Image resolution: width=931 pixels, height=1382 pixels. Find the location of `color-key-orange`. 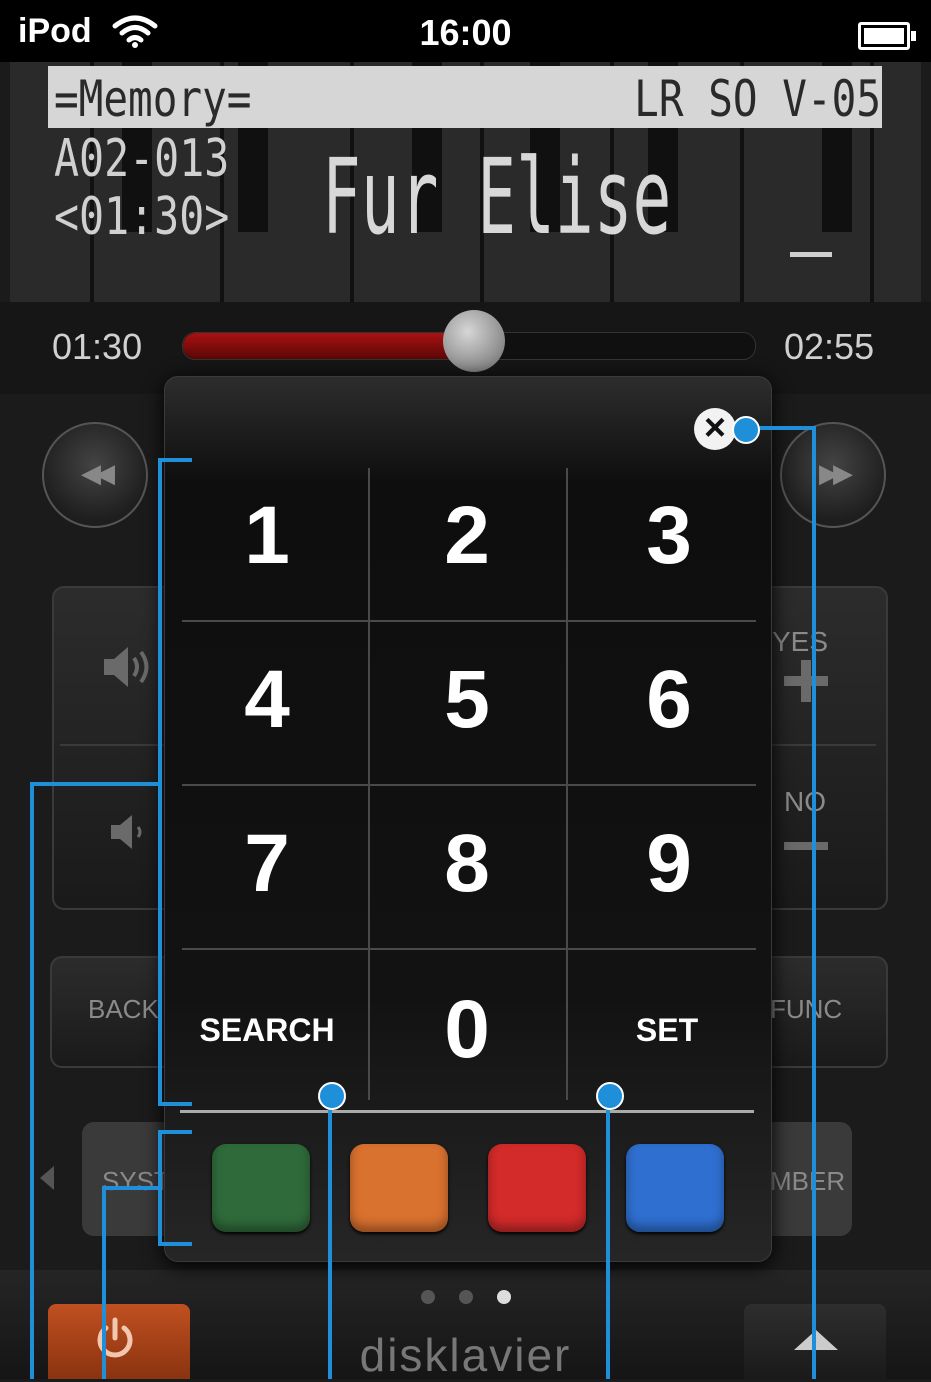

color-key-orange is located at coordinates (399, 1188).